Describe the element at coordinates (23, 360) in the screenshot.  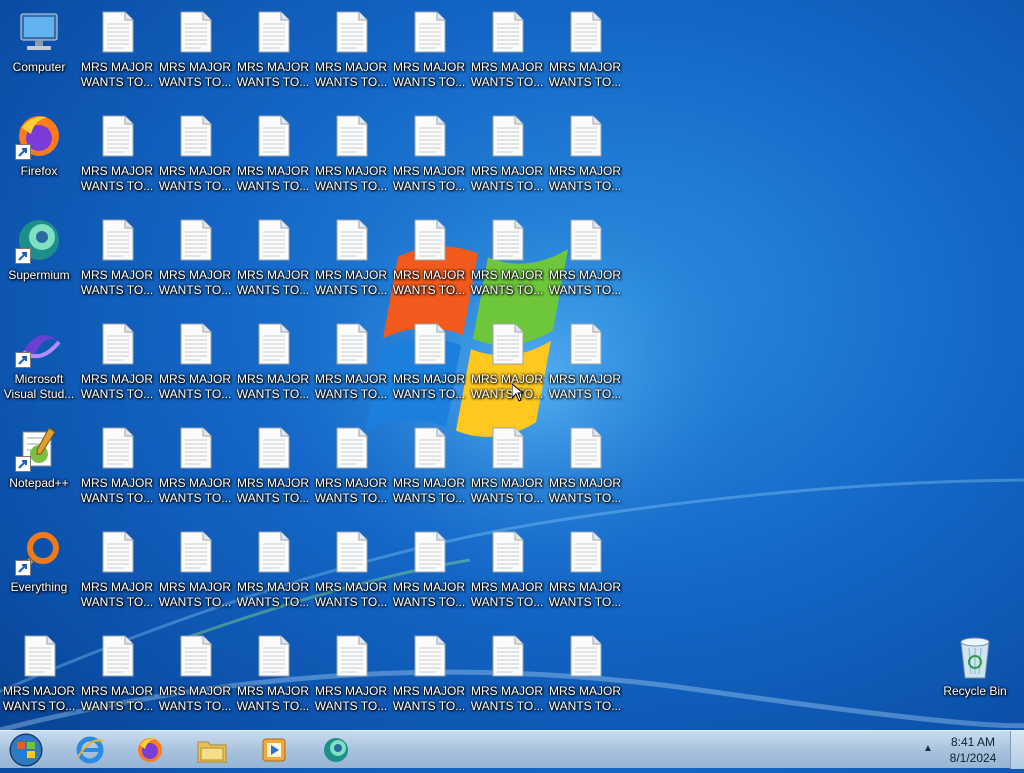
I see `shortcut-arrow-icon` at that location.